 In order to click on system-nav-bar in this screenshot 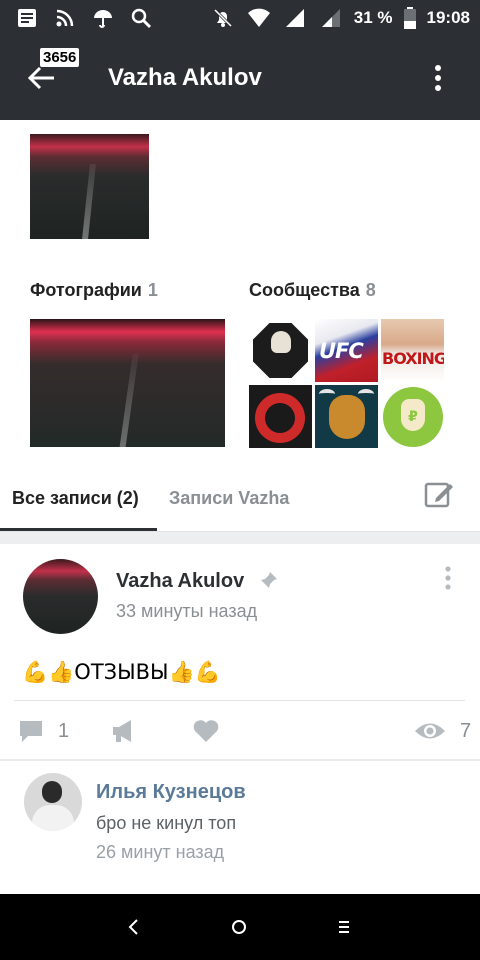, I will do `click(240, 927)`.